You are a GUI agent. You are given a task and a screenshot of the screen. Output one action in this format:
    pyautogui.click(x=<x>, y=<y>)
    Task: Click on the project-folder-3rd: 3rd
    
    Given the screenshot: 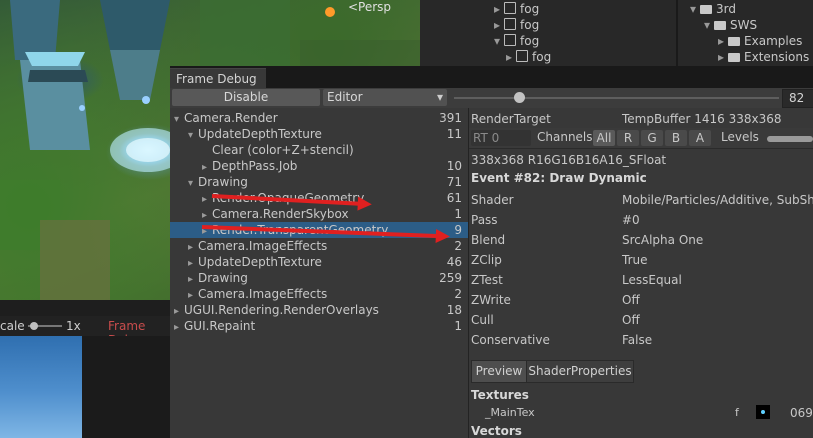 What is the action you would take?
    pyautogui.click(x=713, y=9)
    